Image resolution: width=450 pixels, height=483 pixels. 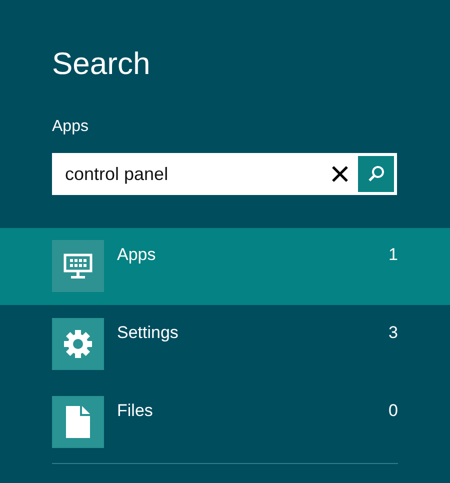 I want to click on close-icon, so click(x=340, y=174).